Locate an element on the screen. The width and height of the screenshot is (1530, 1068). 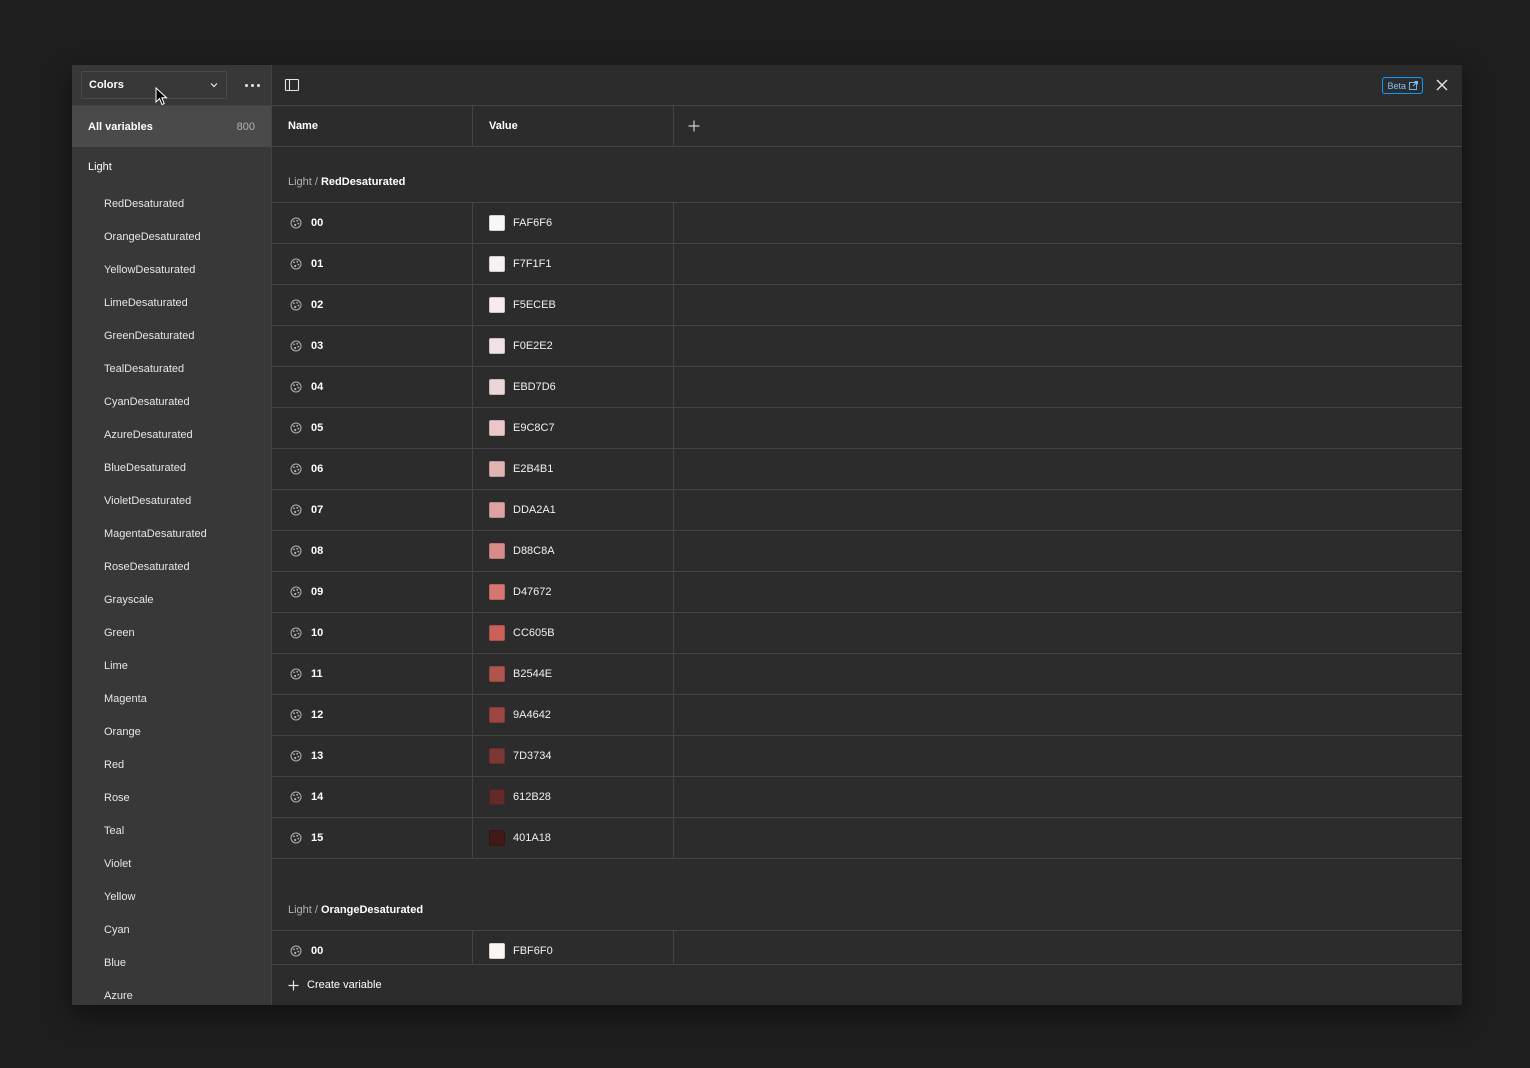
variable-value-cell: CC605B is located at coordinates (573, 633).